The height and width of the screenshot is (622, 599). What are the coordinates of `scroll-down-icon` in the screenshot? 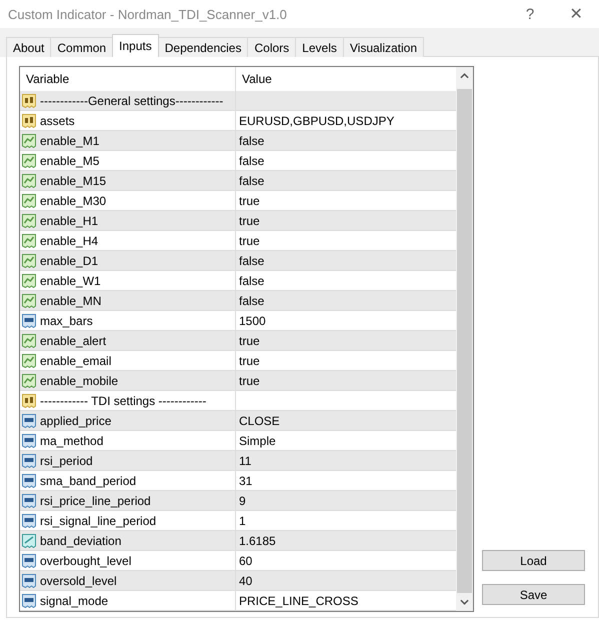 It's located at (464, 602).